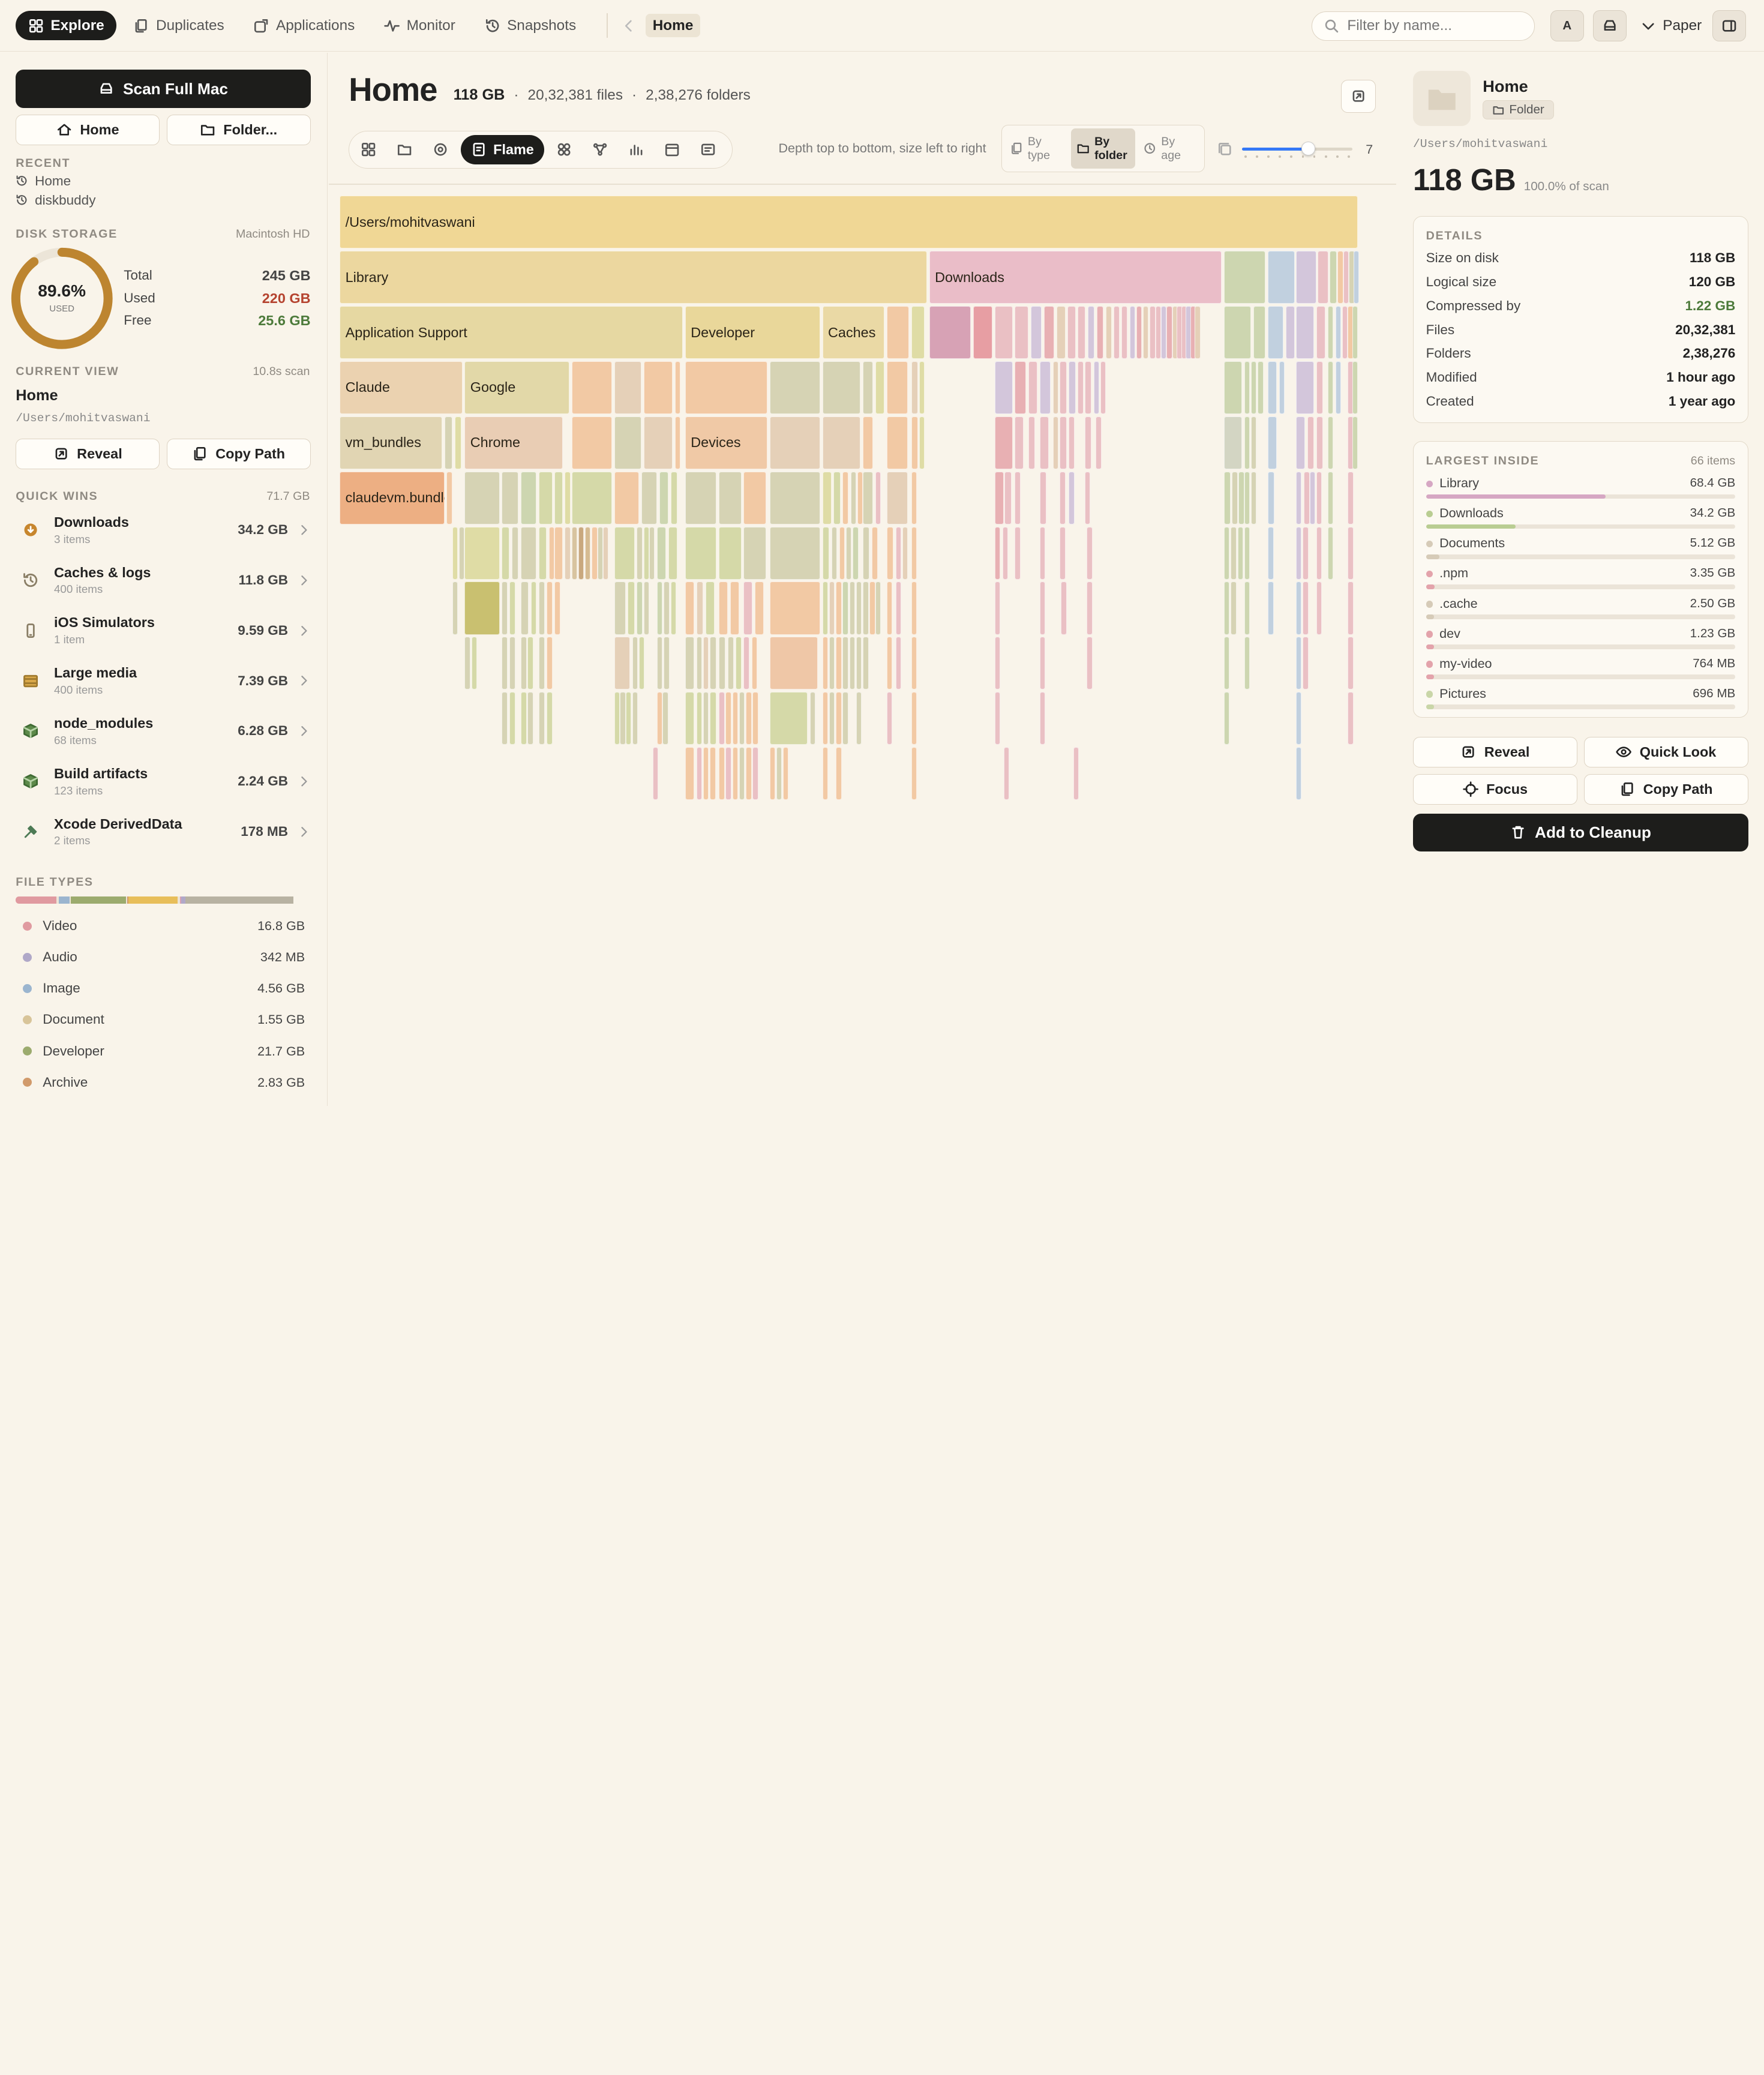  What do you see at coordinates (419, 25) in the screenshot?
I see `tab-monitor: Monitor` at bounding box center [419, 25].